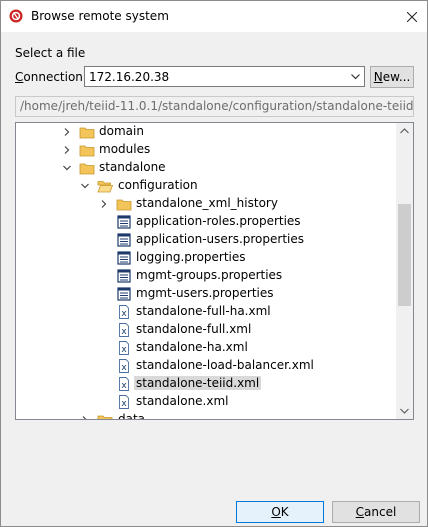 This screenshot has width=428, height=527. What do you see at coordinates (206, 168) in the screenshot?
I see `tree-item: standalone` at bounding box center [206, 168].